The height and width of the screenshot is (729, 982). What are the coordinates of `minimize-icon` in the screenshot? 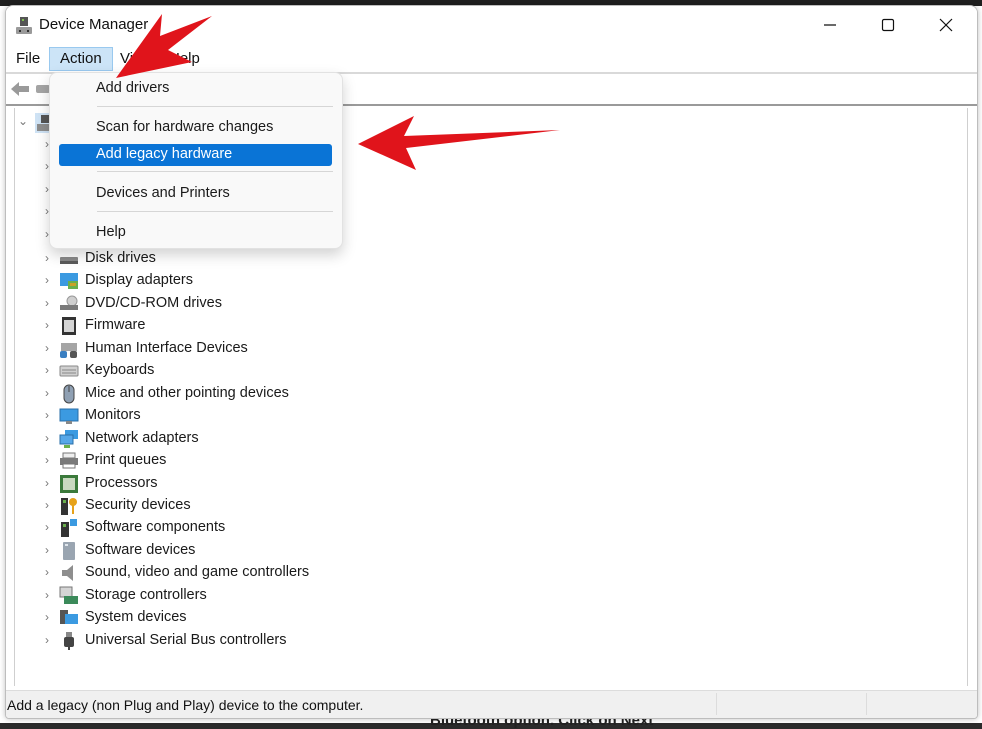 It's located at (830, 25).